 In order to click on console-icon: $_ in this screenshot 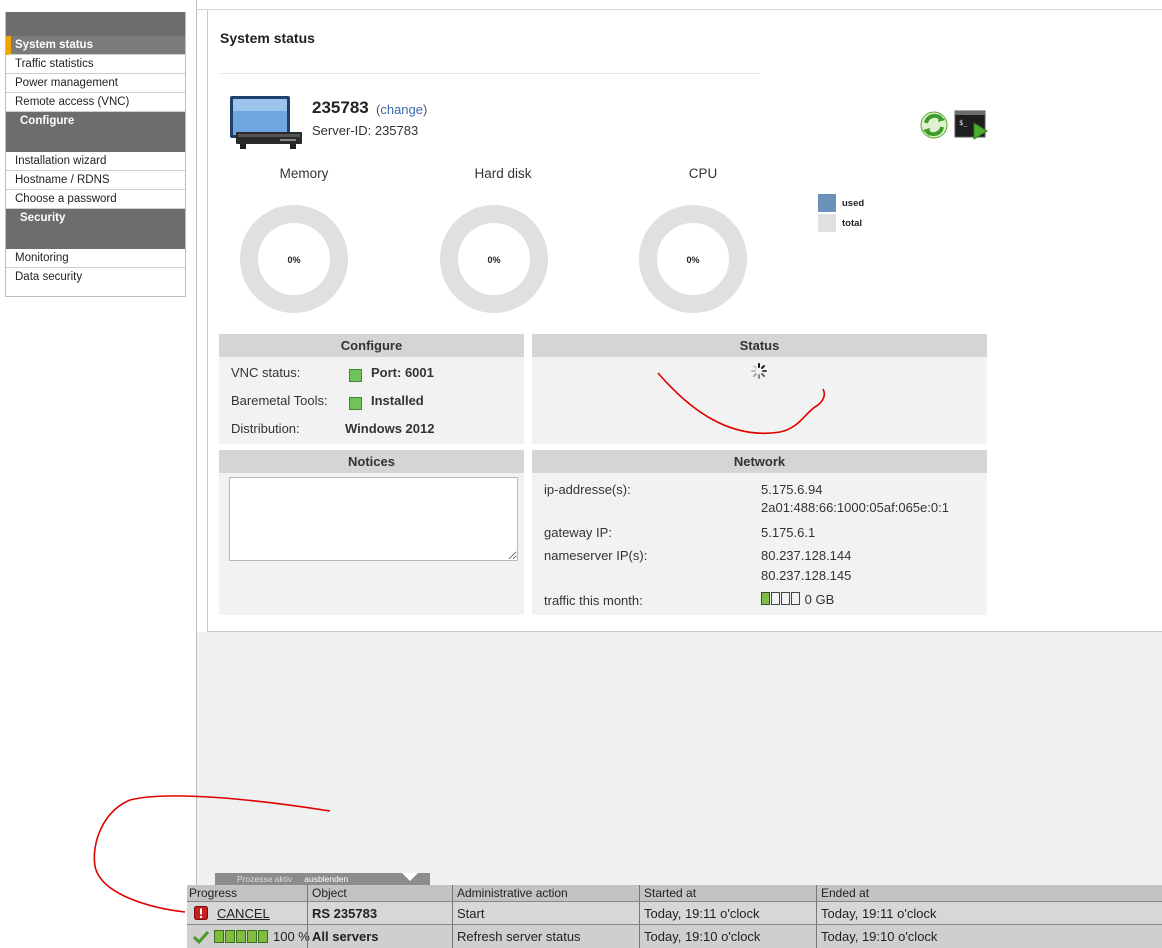, I will do `click(971, 125)`.